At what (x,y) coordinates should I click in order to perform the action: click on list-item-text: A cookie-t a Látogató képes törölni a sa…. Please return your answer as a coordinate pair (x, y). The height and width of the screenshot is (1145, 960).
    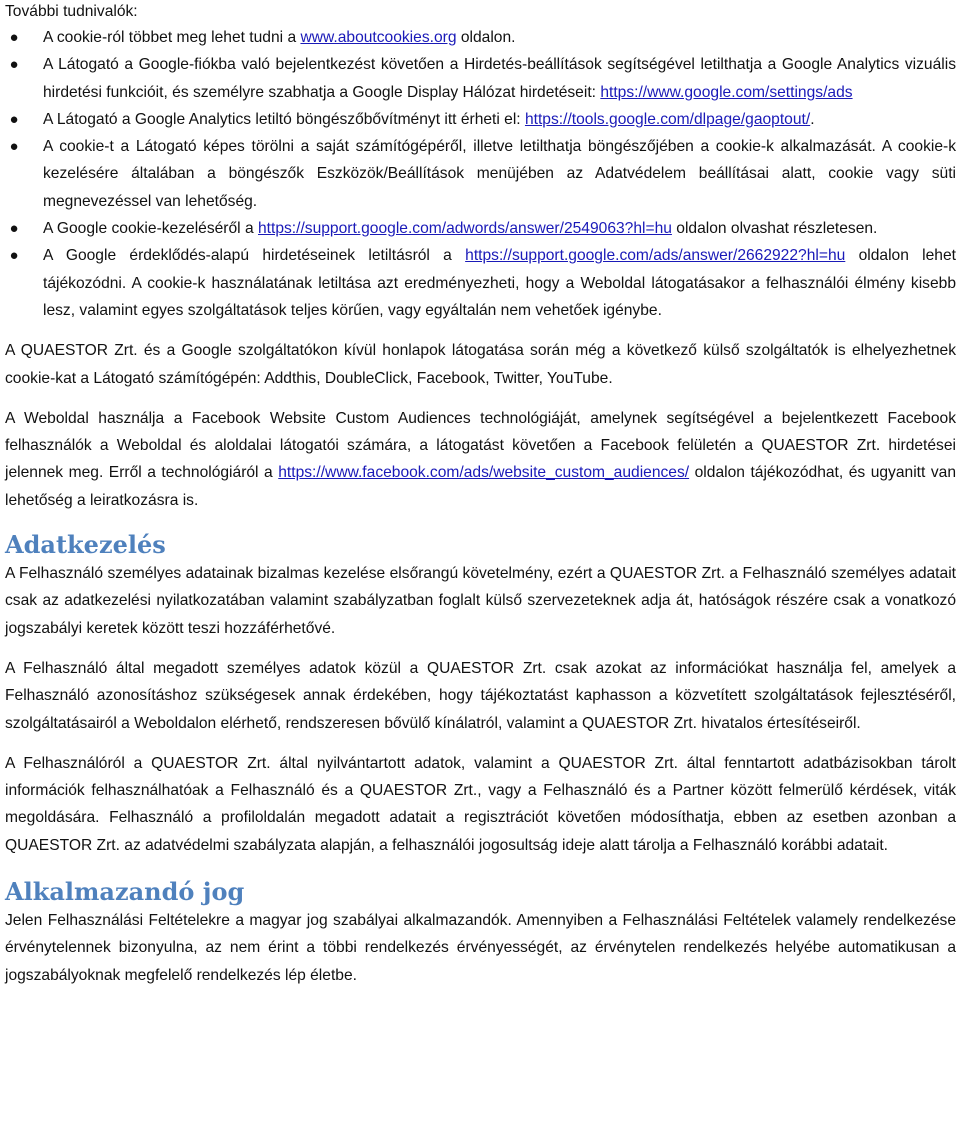
    Looking at the image, I should click on (499, 174).